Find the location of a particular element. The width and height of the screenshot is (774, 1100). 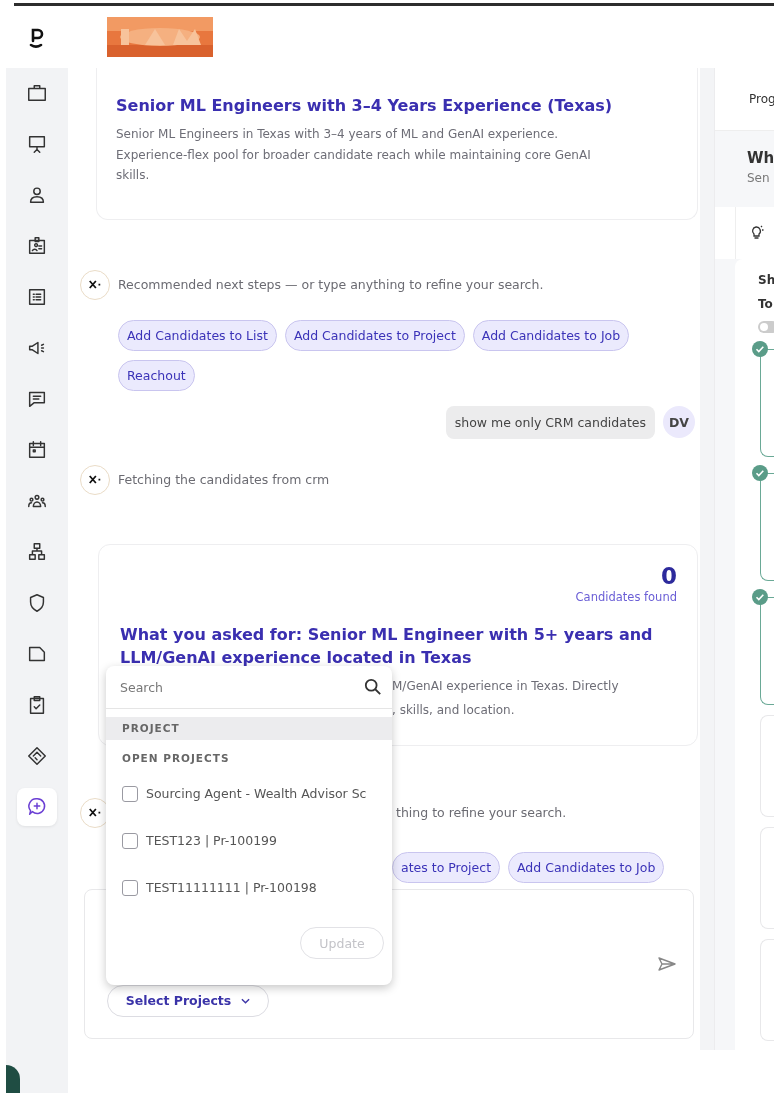

select-projects-button: Select Projects is located at coordinates (188, 1000).